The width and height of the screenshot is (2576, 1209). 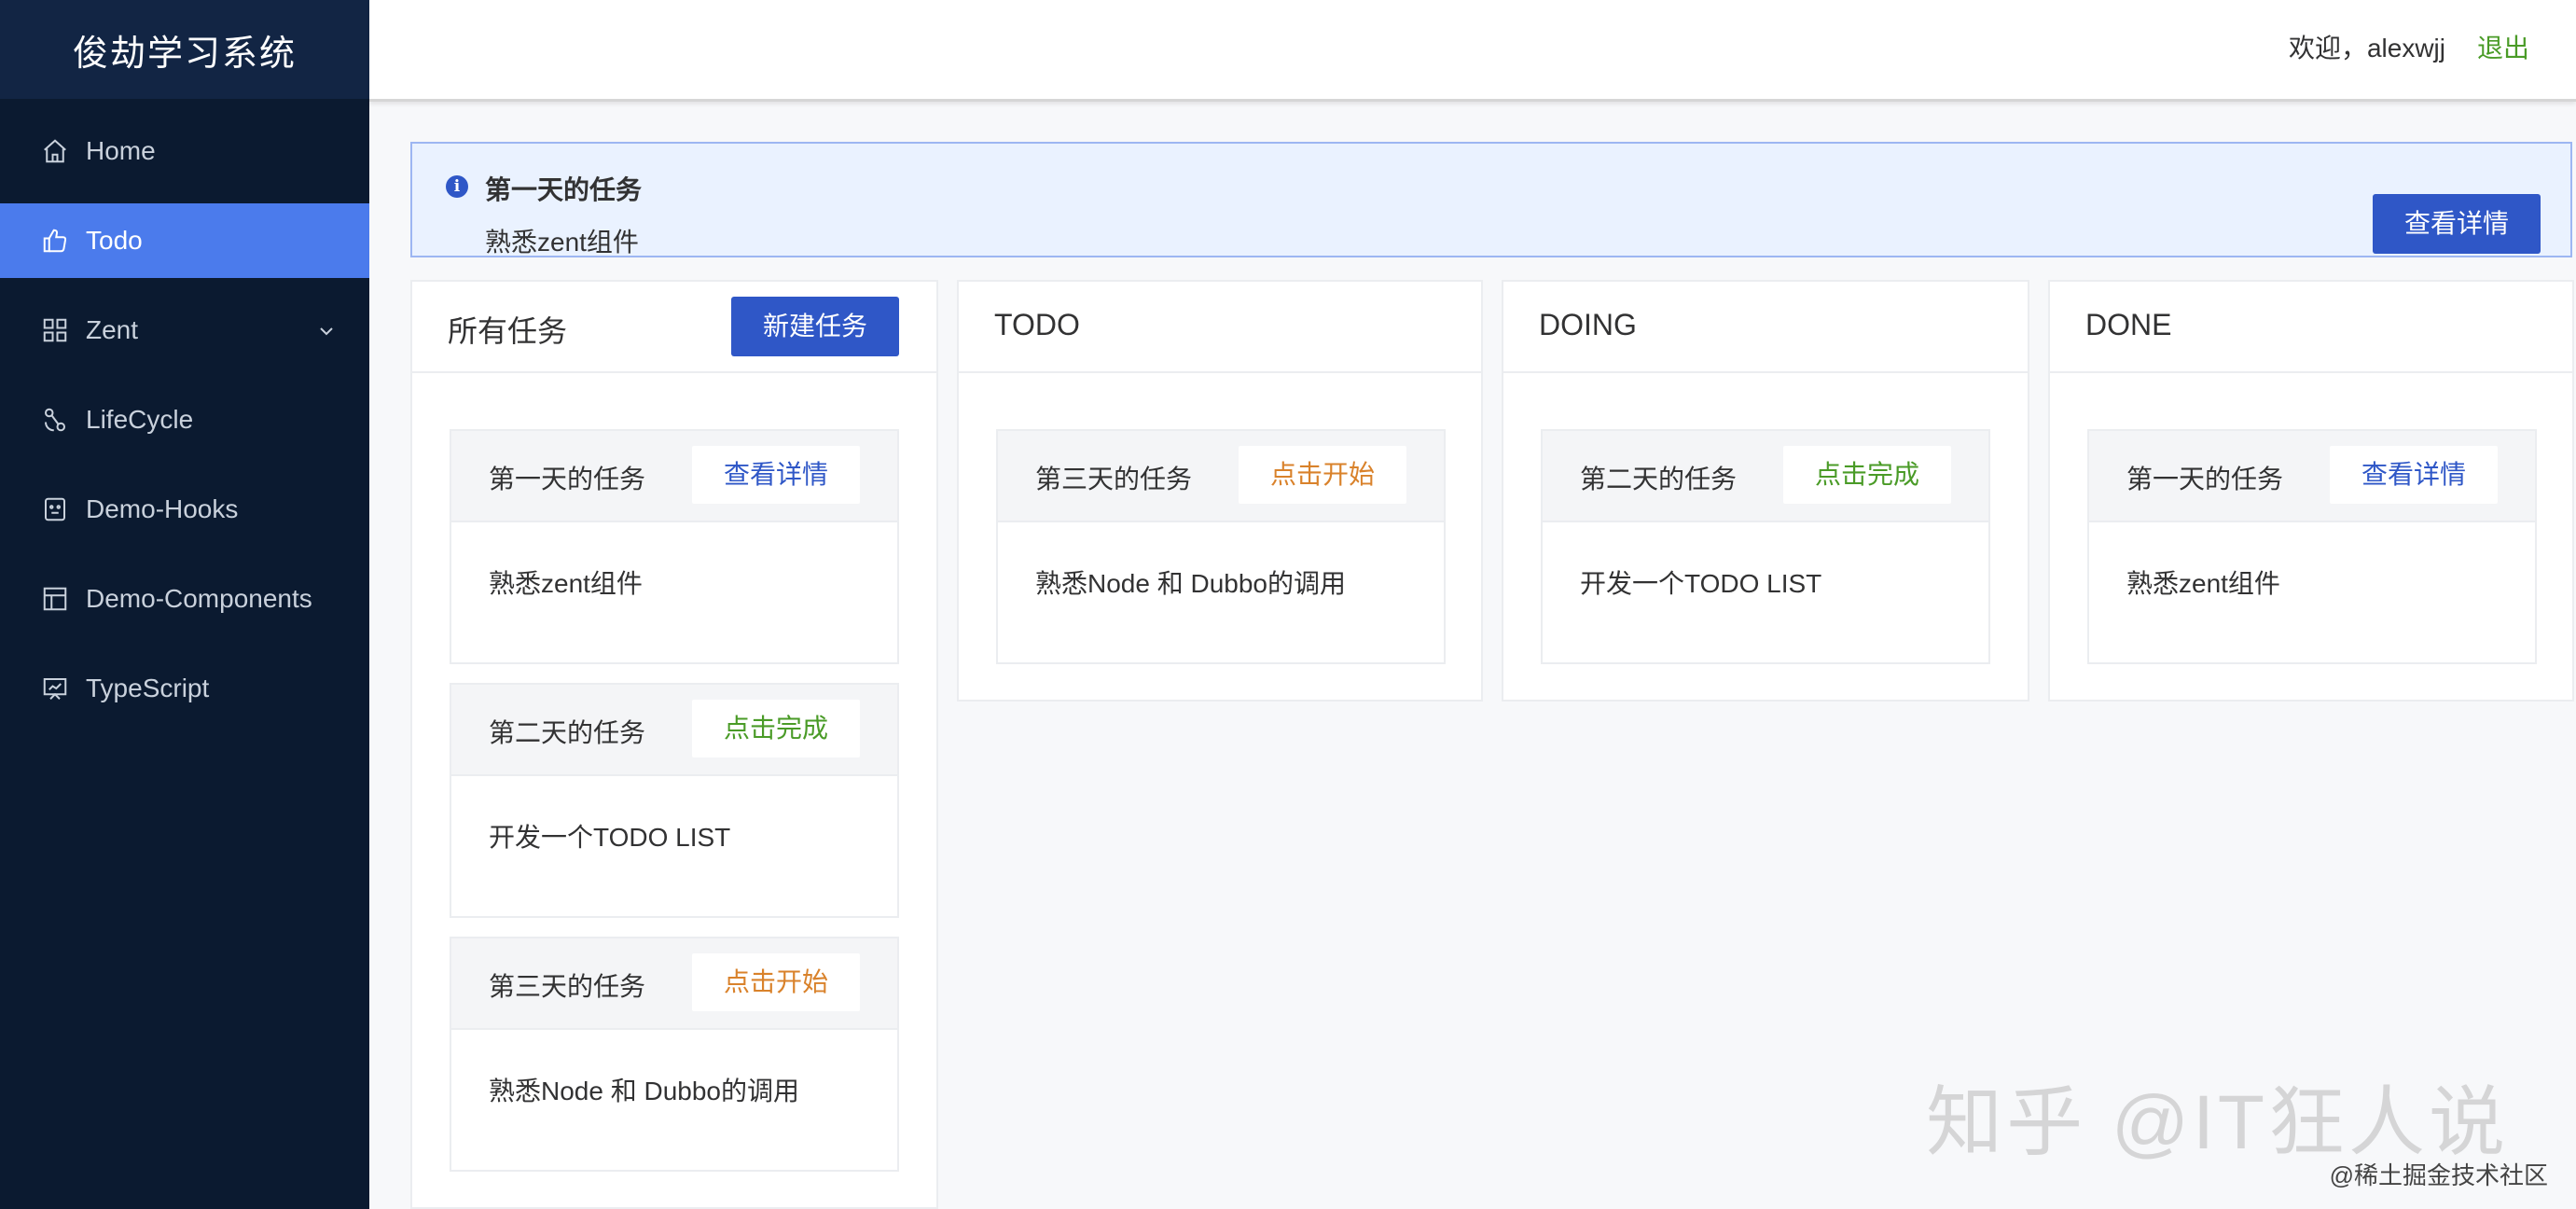 What do you see at coordinates (55, 151) in the screenshot?
I see `home-icon` at bounding box center [55, 151].